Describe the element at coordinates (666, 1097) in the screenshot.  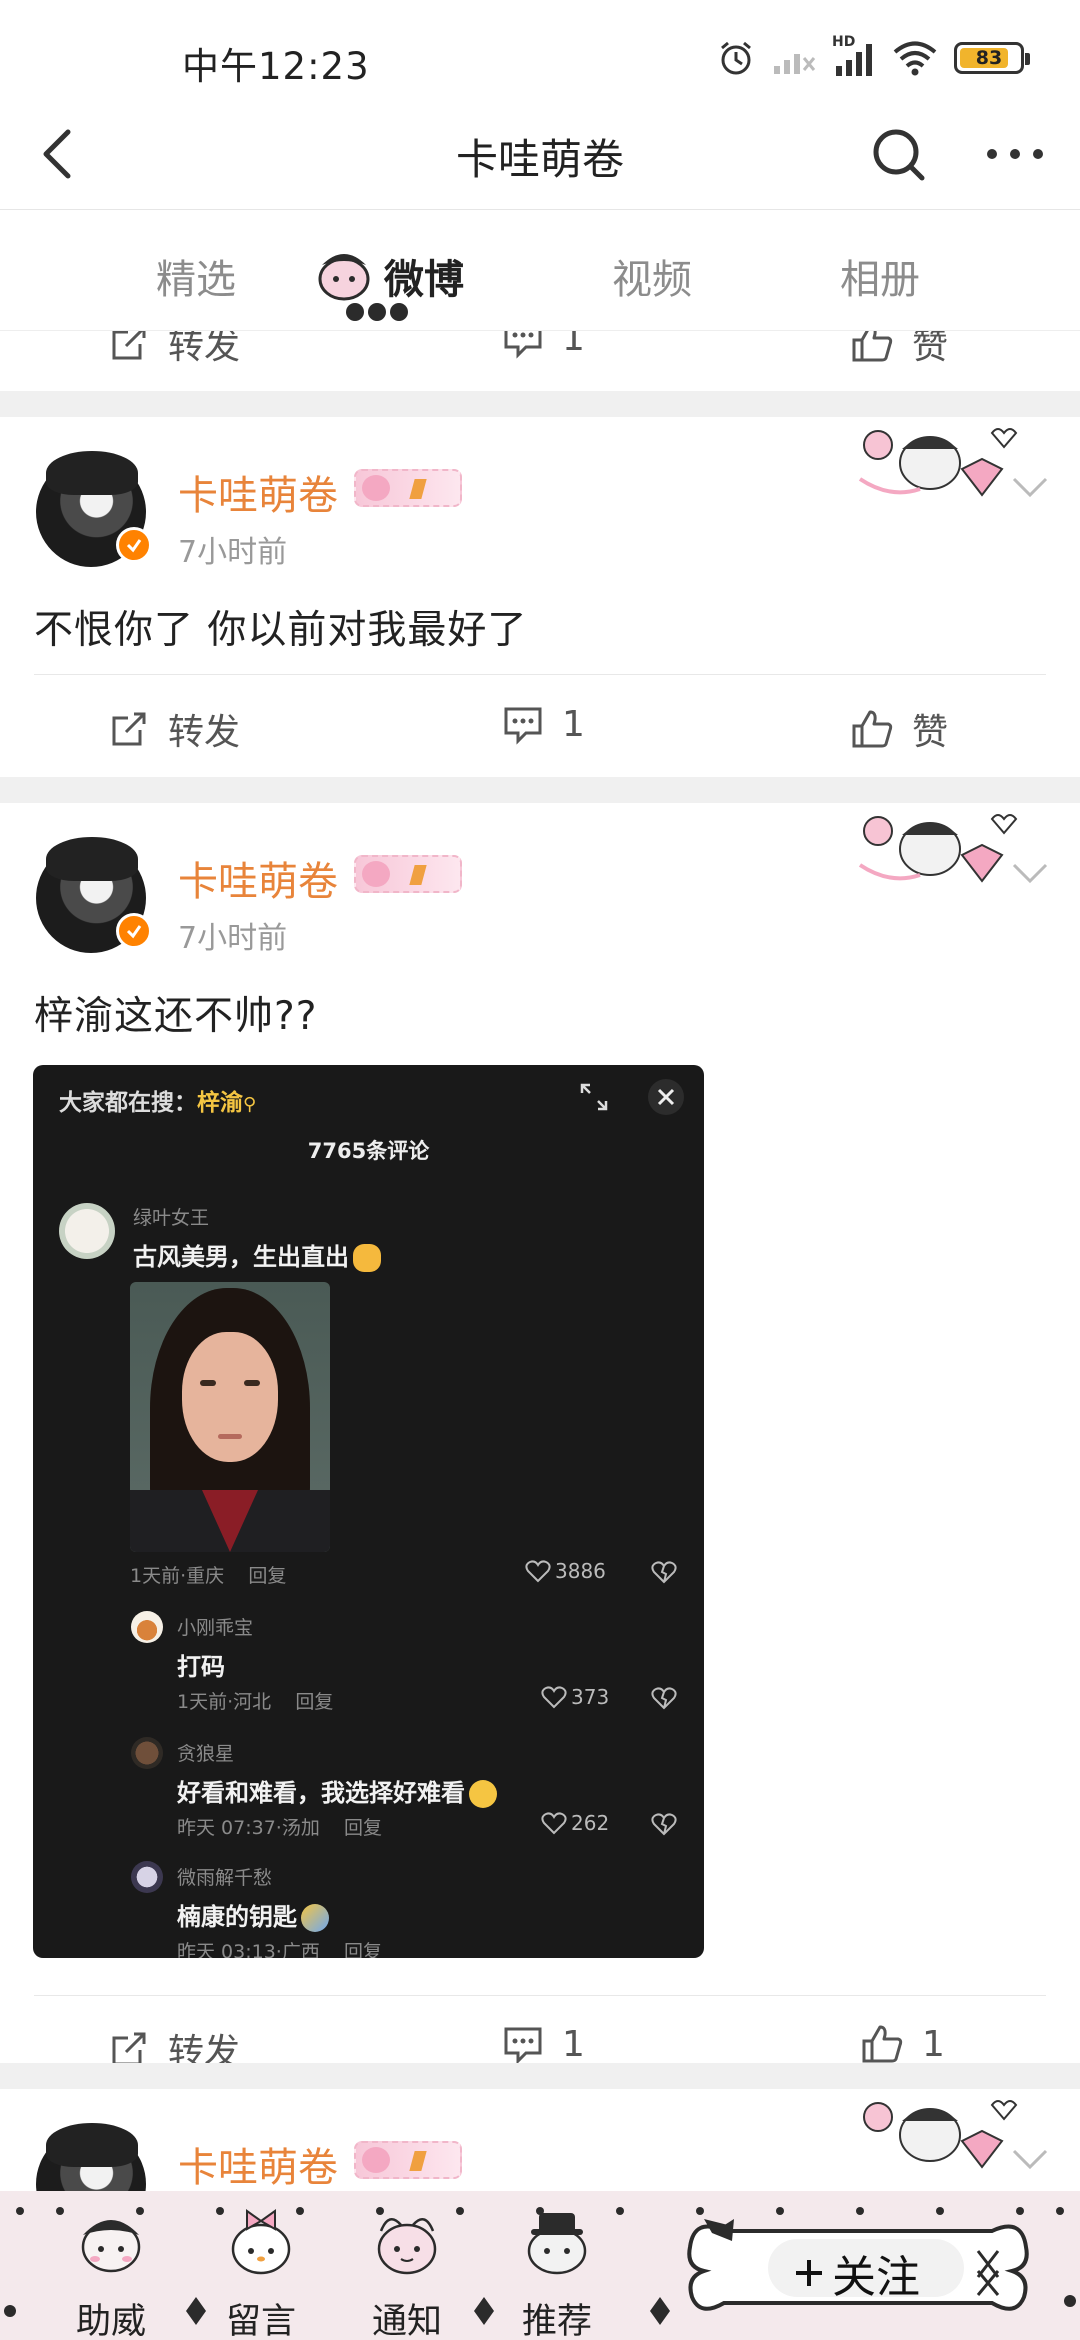
I see `close-icon` at that location.